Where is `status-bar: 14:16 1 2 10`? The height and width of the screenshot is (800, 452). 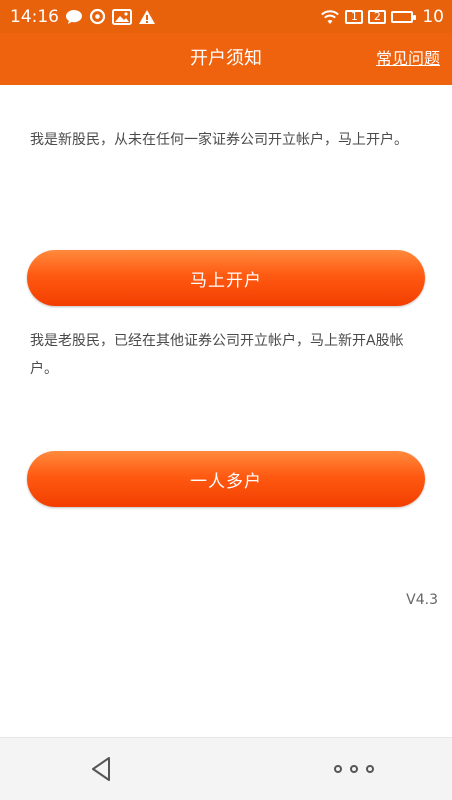 status-bar: 14:16 1 2 10 is located at coordinates (226, 16).